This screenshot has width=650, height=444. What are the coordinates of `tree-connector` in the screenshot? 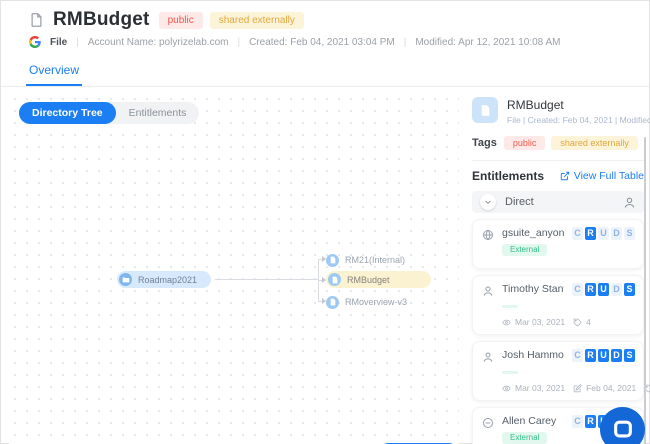 It's located at (266, 279).